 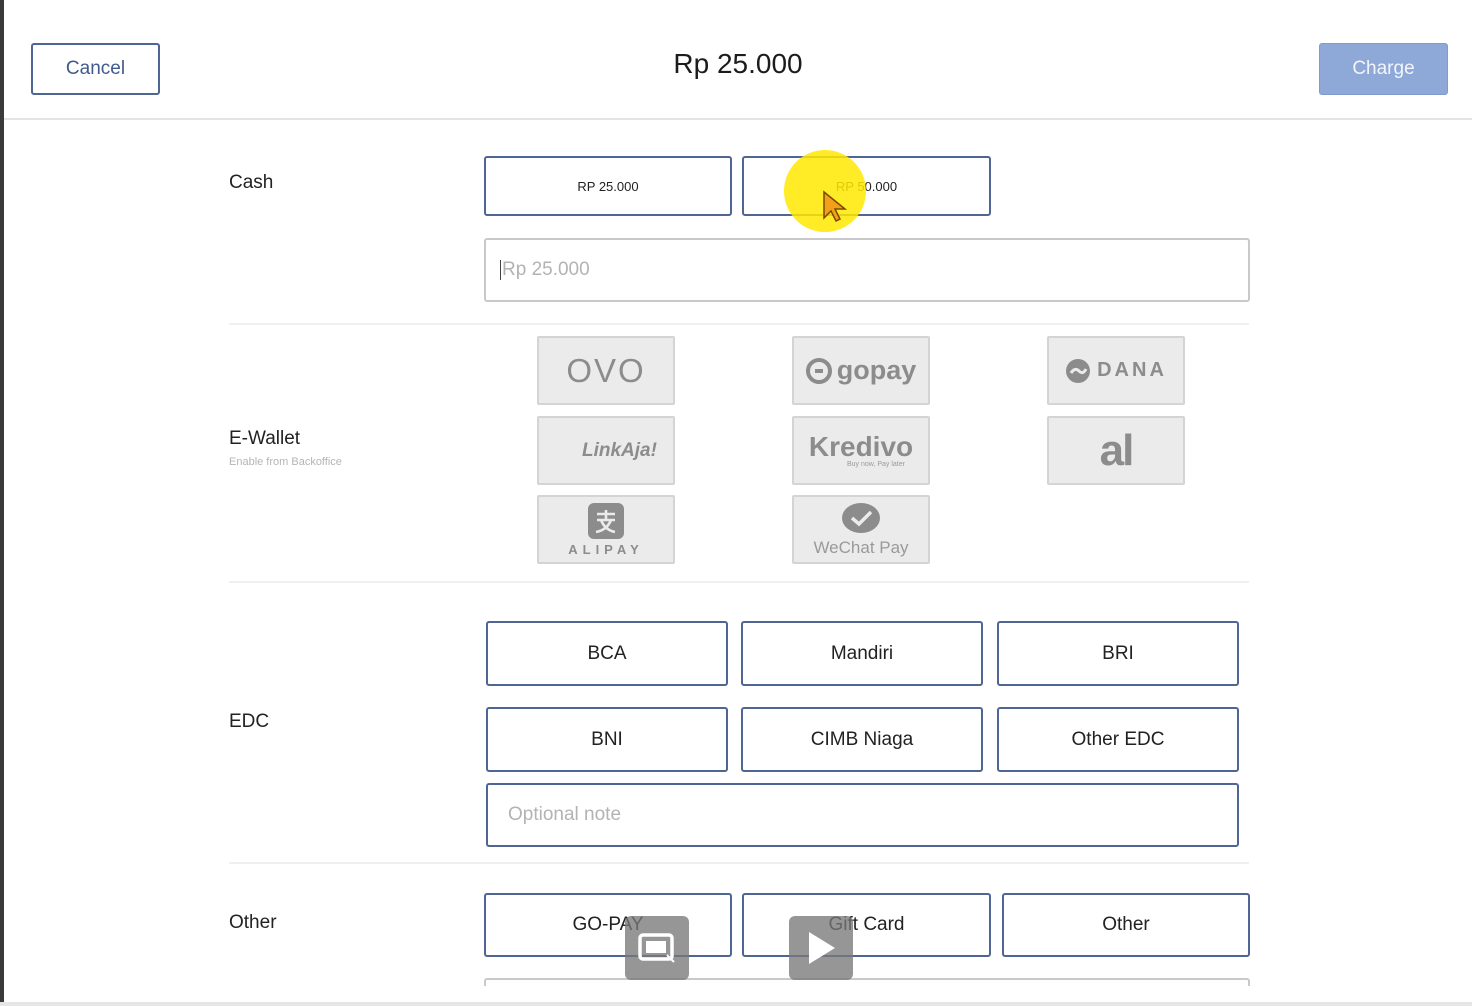 What do you see at coordinates (738, 63) in the screenshot?
I see `total-amount: Rp 25.000` at bounding box center [738, 63].